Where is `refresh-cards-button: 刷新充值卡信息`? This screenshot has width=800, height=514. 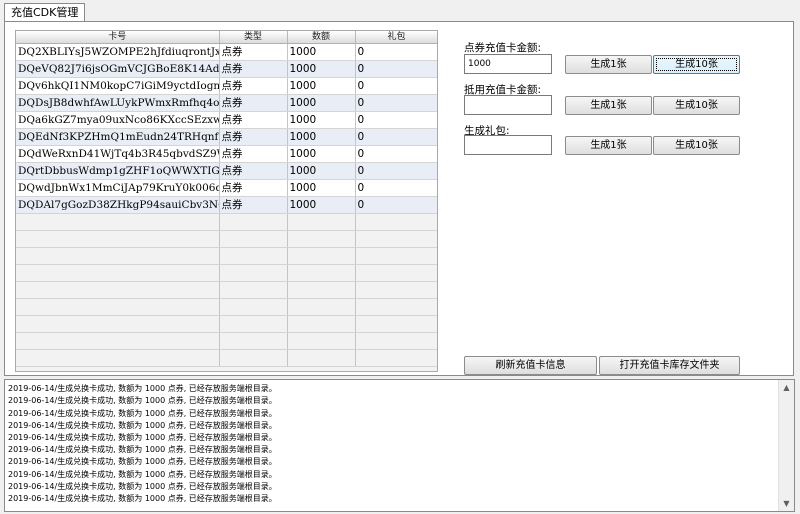
refresh-cards-button: 刷新充值卡信息 is located at coordinates (530, 365).